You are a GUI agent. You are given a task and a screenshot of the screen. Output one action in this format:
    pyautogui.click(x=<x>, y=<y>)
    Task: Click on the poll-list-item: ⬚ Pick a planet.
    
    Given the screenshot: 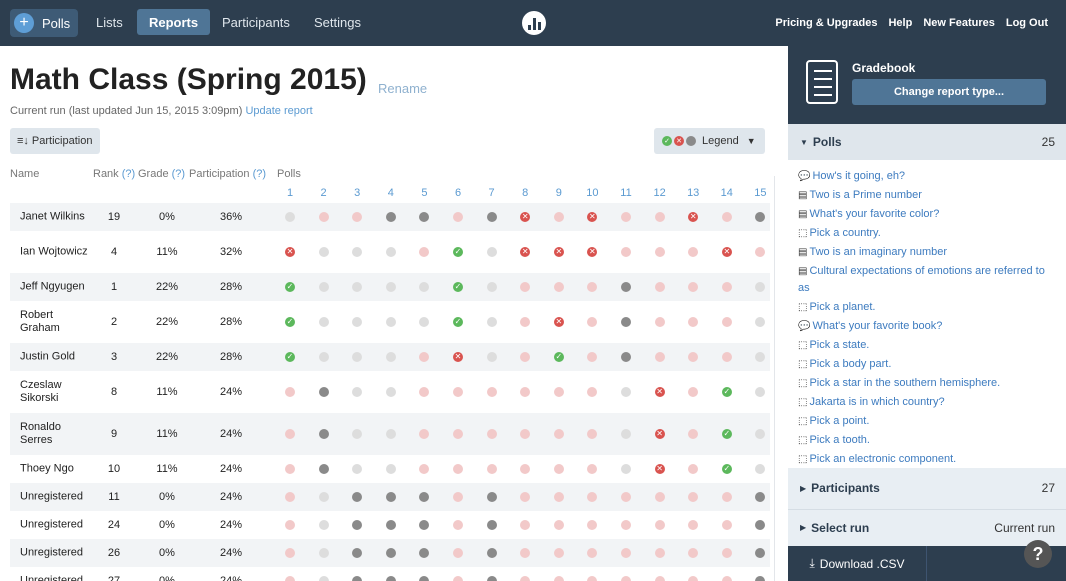 What is the action you would take?
    pyautogui.click(x=926, y=307)
    